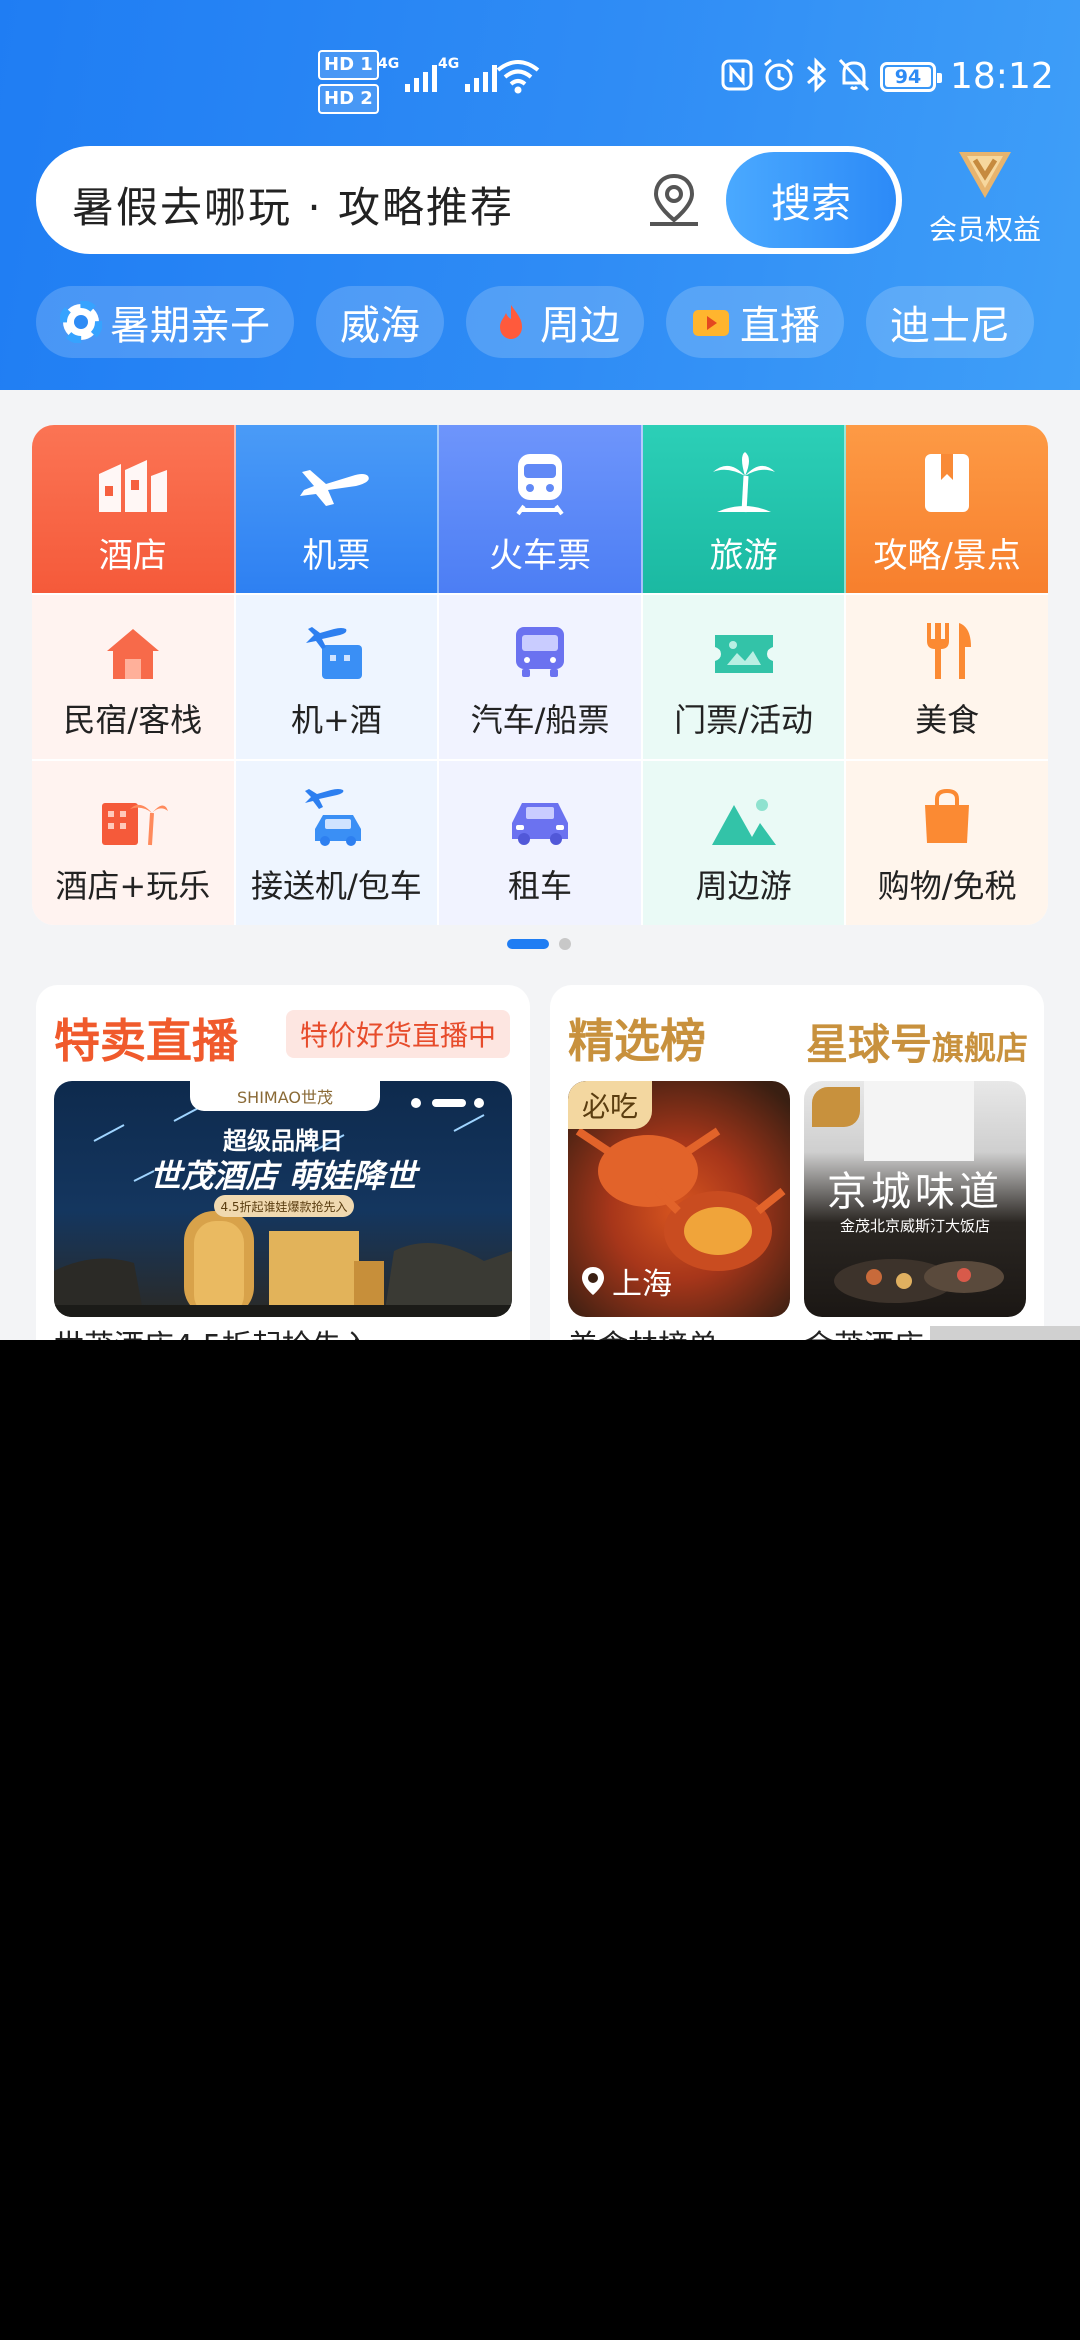 Image resolution: width=1080 pixels, height=2340 pixels. I want to click on chip-label: 迪士尼, so click(950, 326).